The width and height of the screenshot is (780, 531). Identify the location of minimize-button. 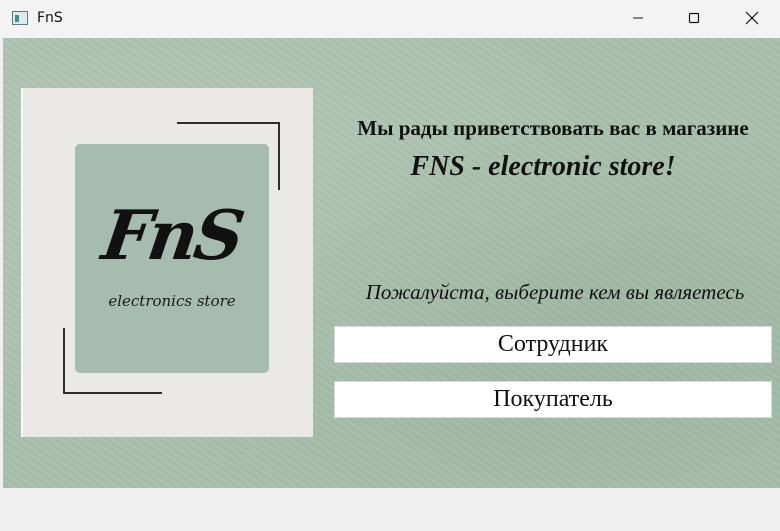
(638, 18).